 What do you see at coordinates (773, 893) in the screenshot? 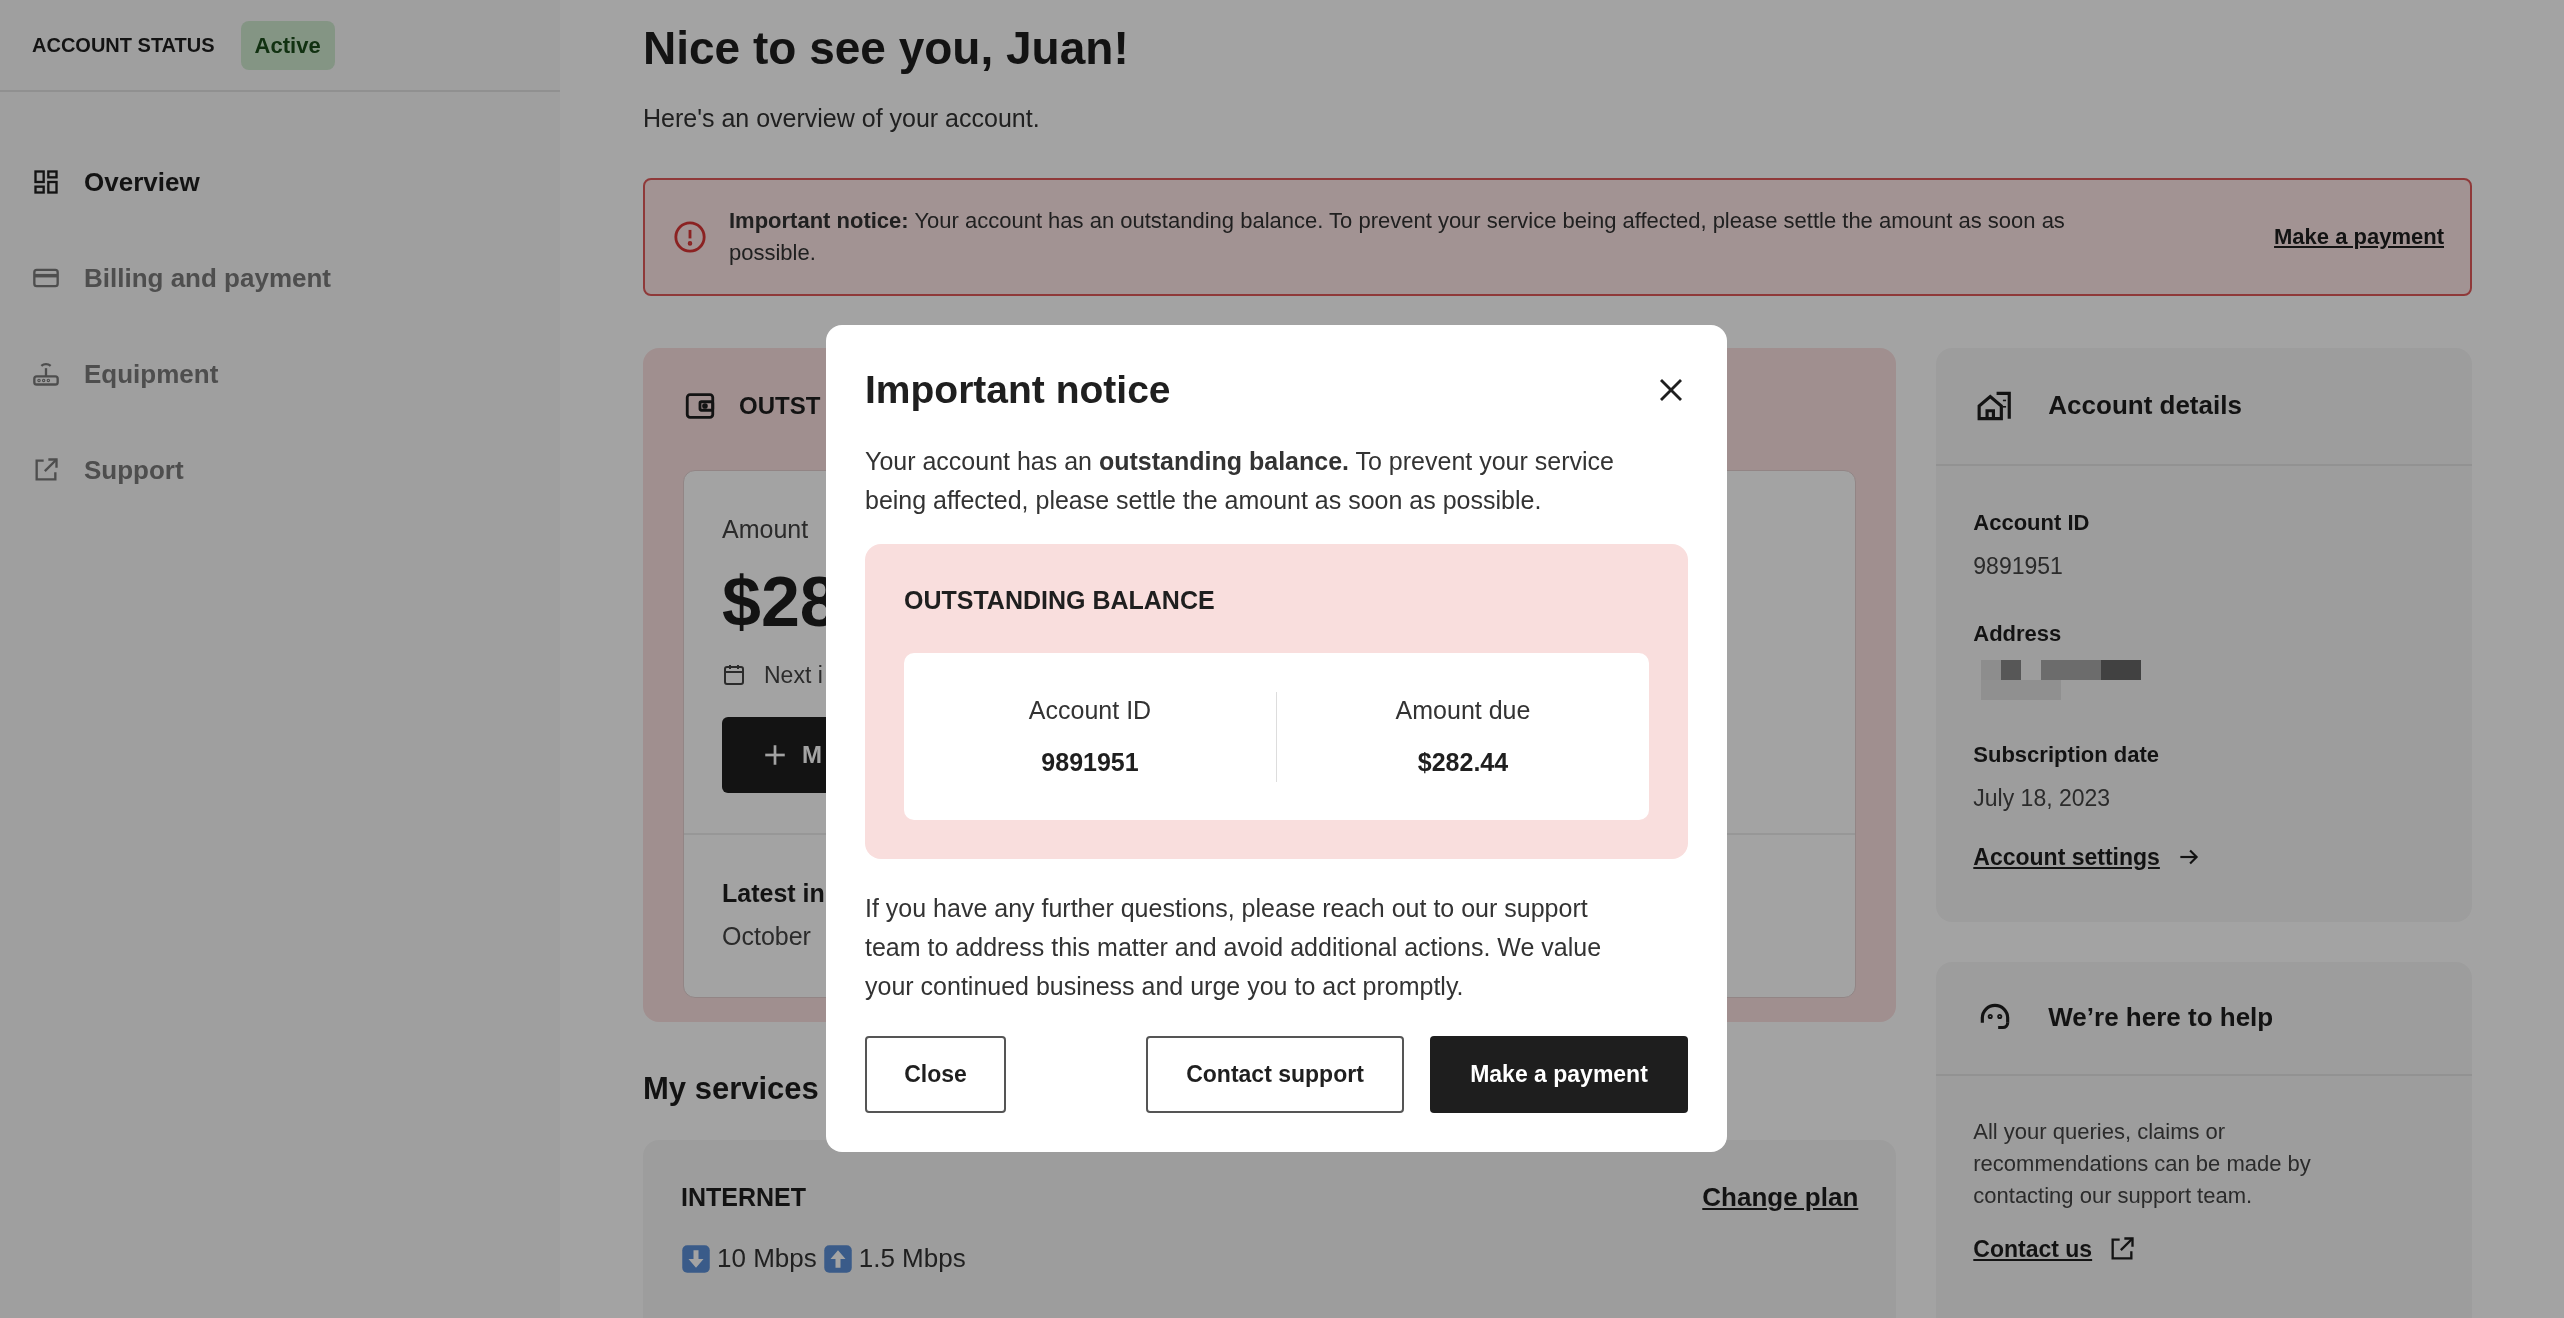
I see `latest-invoice-label: Latest in` at bounding box center [773, 893].